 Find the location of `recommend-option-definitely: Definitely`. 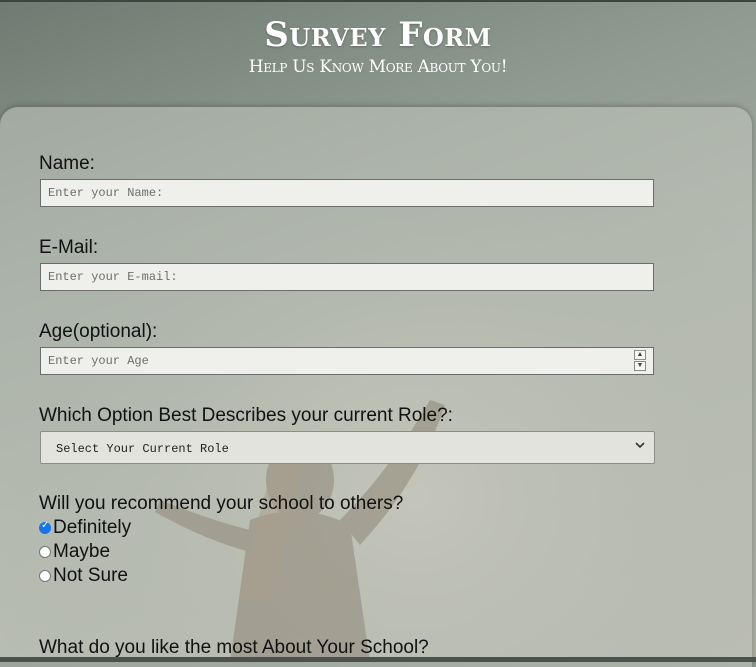

recommend-option-definitely: Definitely is located at coordinates (85, 528).